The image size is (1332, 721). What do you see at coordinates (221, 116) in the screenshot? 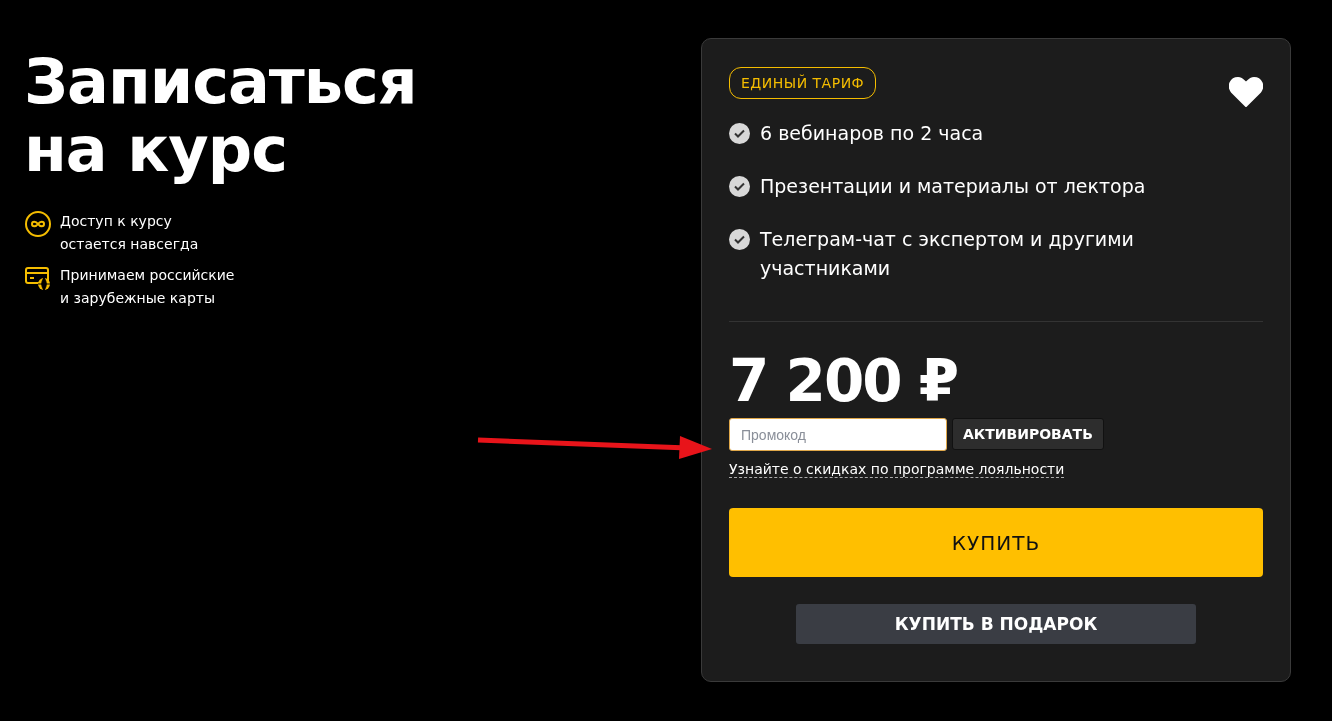
I see `page-heading: Записаться на курс` at bounding box center [221, 116].